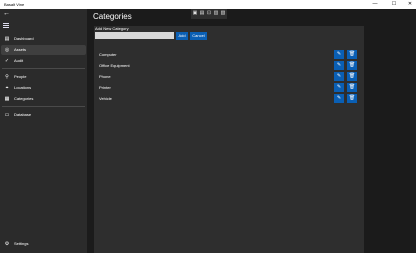  What do you see at coordinates (105, 98) in the screenshot?
I see `category-name: Vehicle` at bounding box center [105, 98].